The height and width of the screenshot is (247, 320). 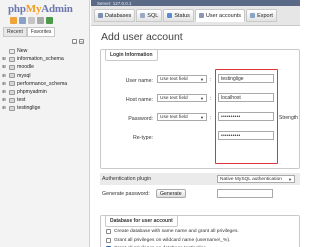 What do you see at coordinates (288, 118) in the screenshot?
I see `password-strength: Strength` at bounding box center [288, 118].